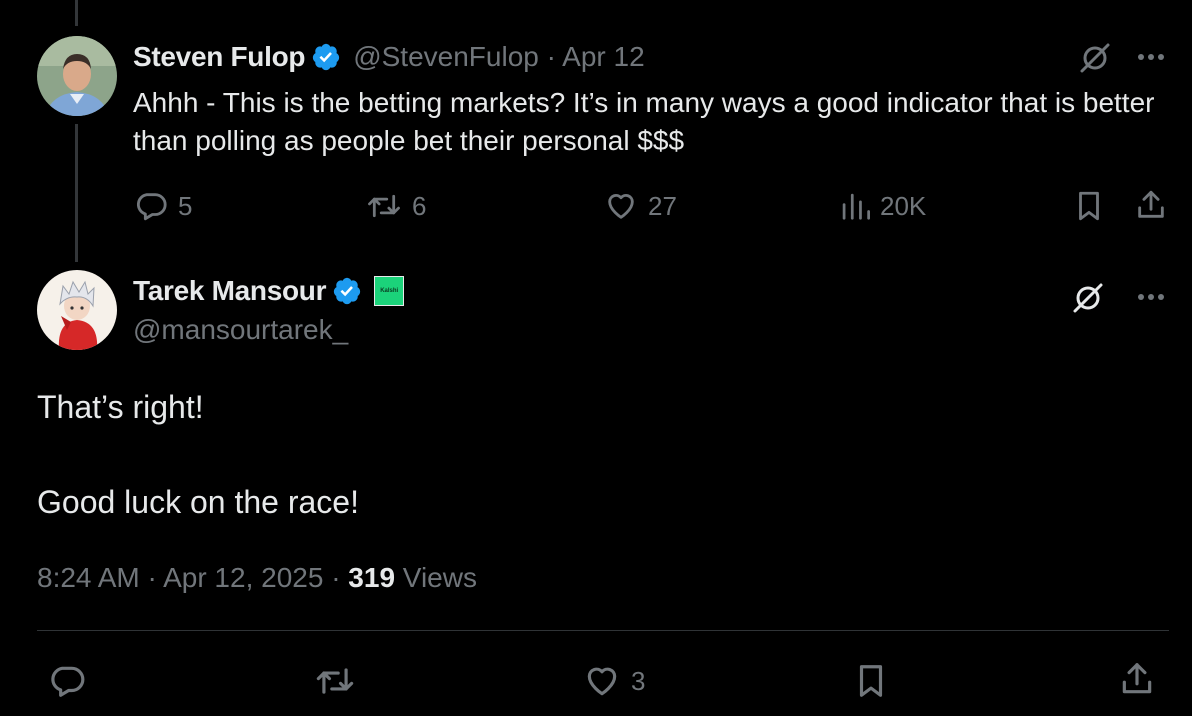 This screenshot has height=716, width=1192. I want to click on views-button: 20K, so click(883, 206).